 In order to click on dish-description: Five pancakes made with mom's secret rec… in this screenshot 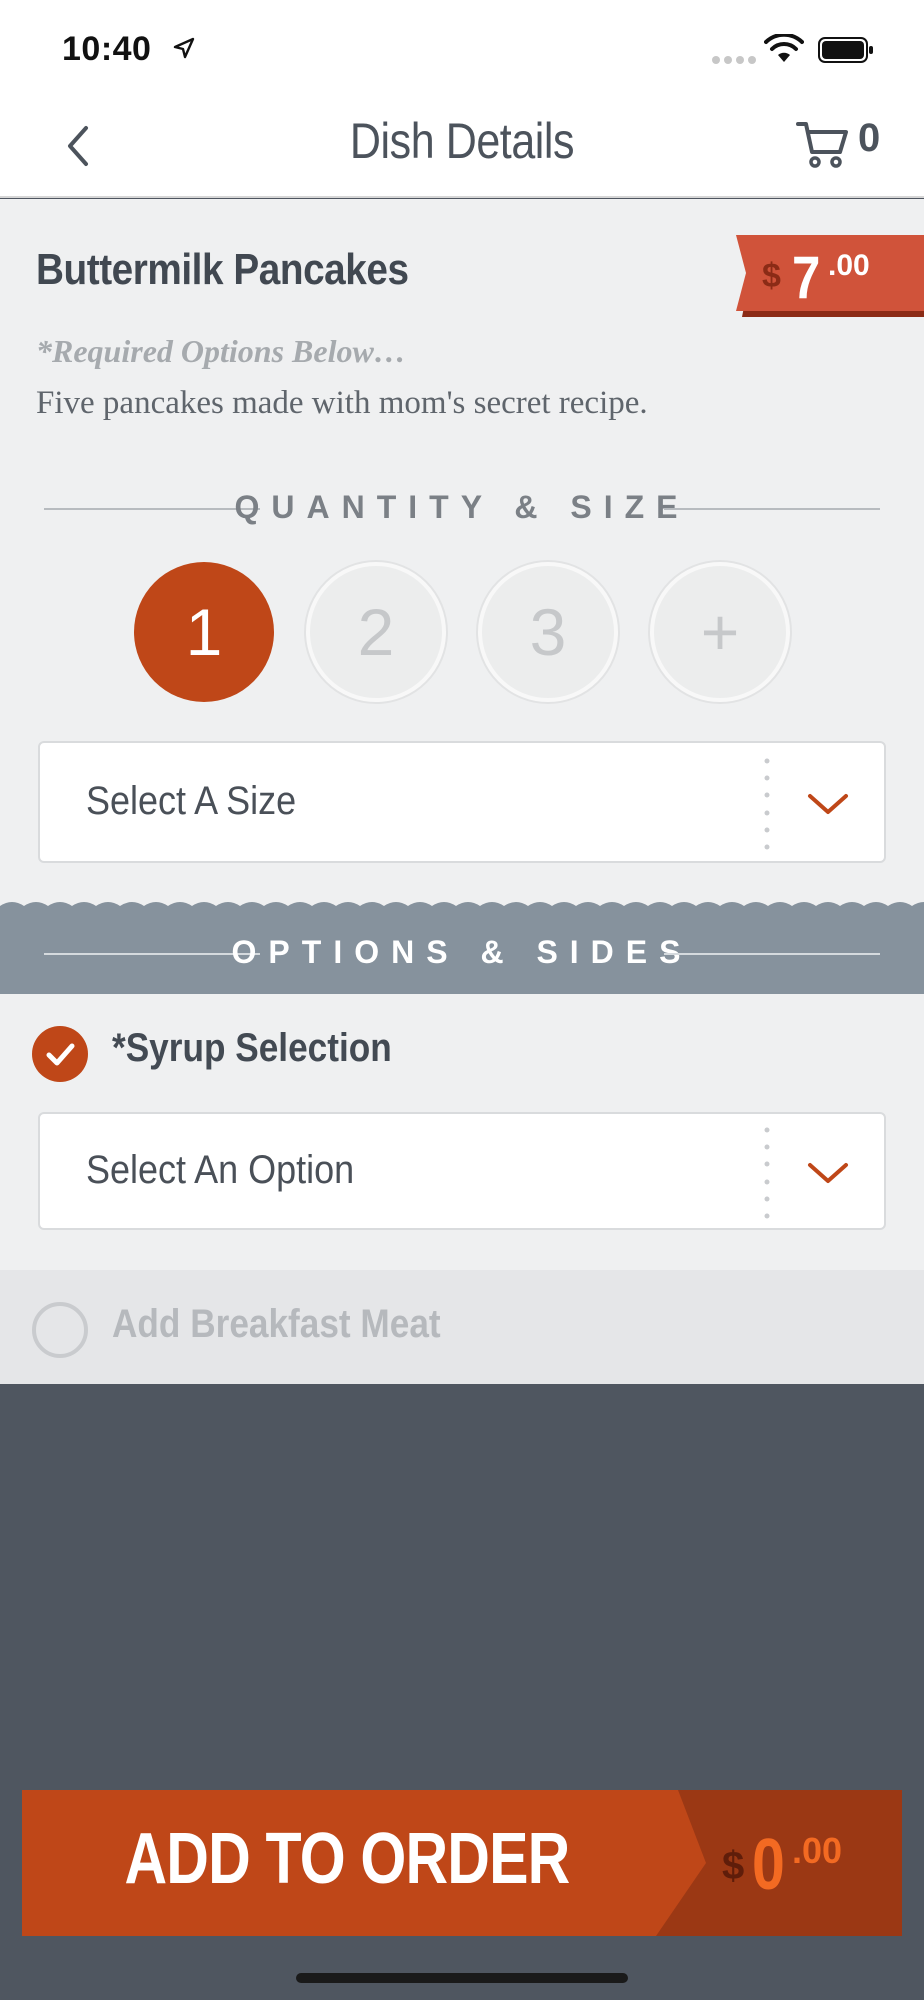, I will do `click(342, 403)`.